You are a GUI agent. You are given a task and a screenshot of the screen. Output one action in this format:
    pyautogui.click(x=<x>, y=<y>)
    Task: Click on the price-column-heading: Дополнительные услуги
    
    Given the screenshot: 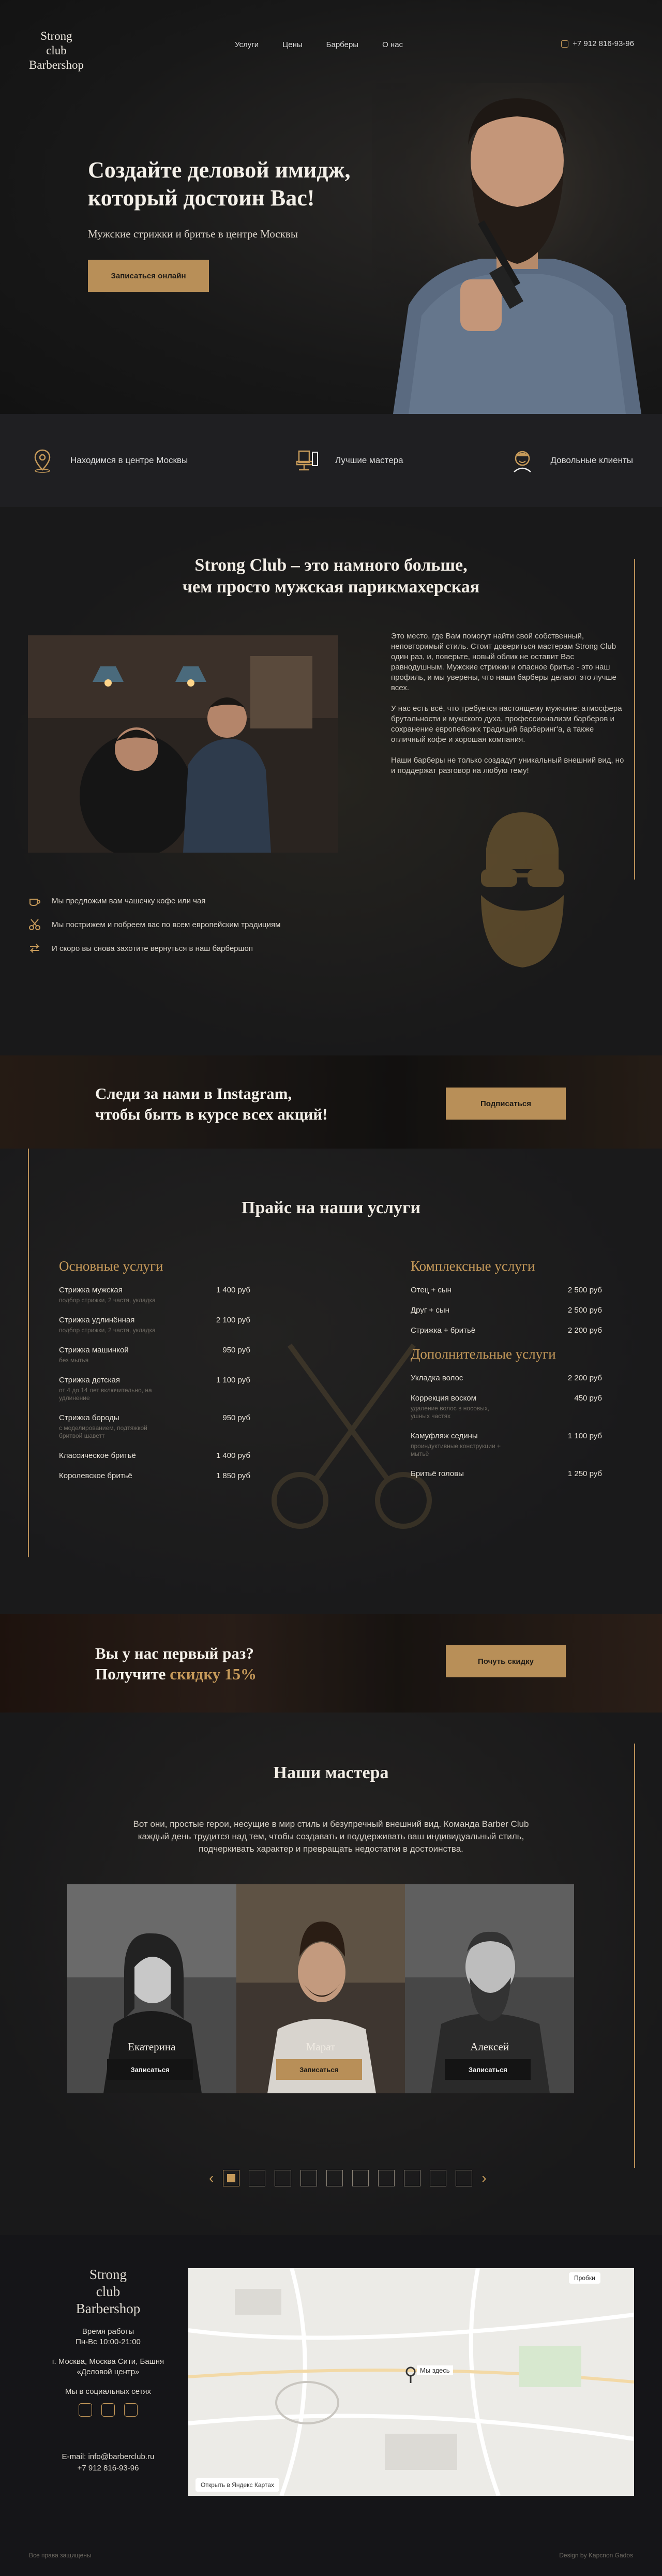 What is the action you would take?
    pyautogui.click(x=484, y=1354)
    